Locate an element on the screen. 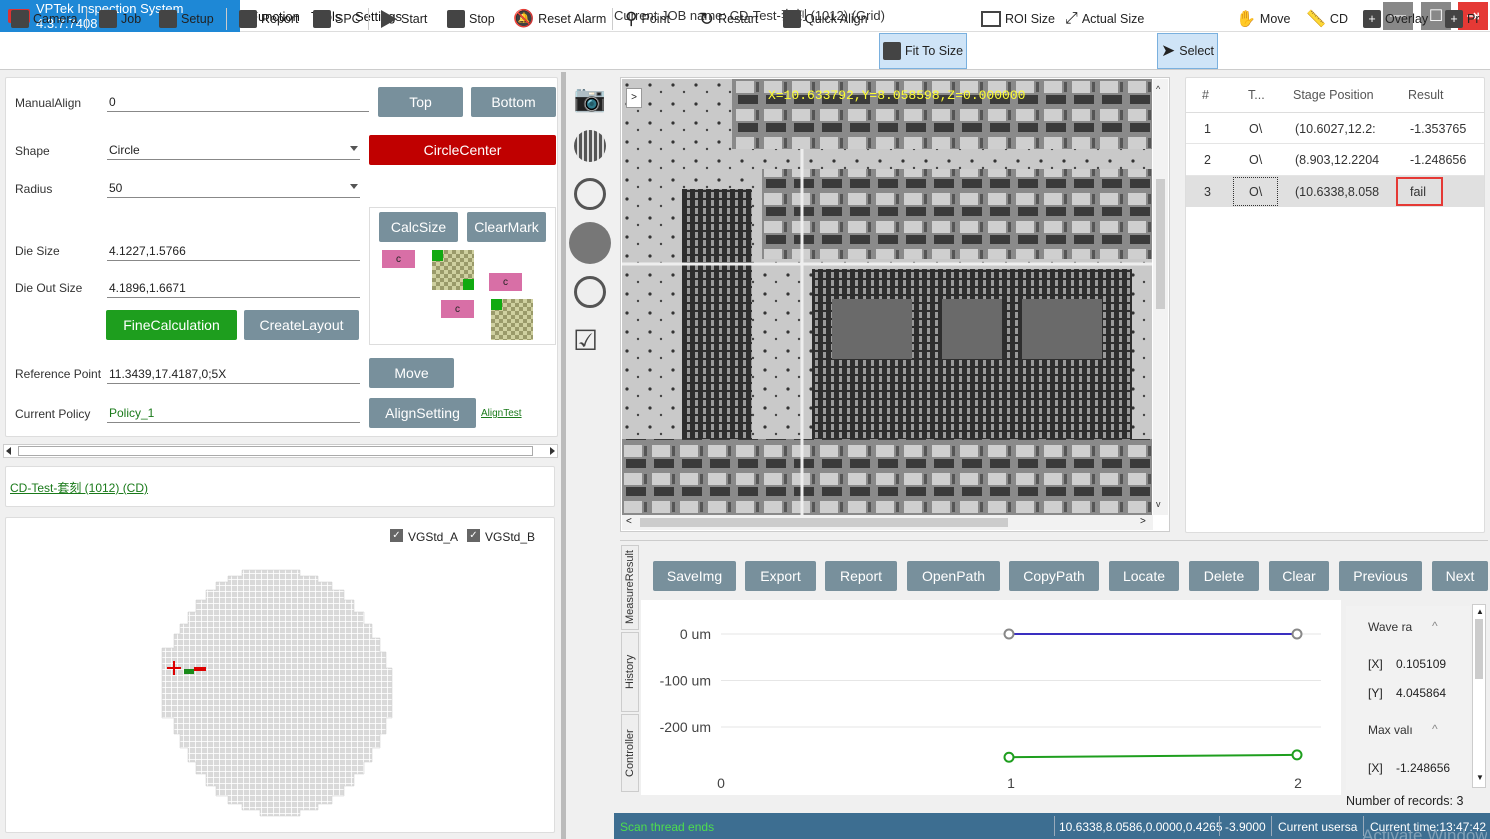  move-button: ✋ Move is located at coordinates (1263, 19).